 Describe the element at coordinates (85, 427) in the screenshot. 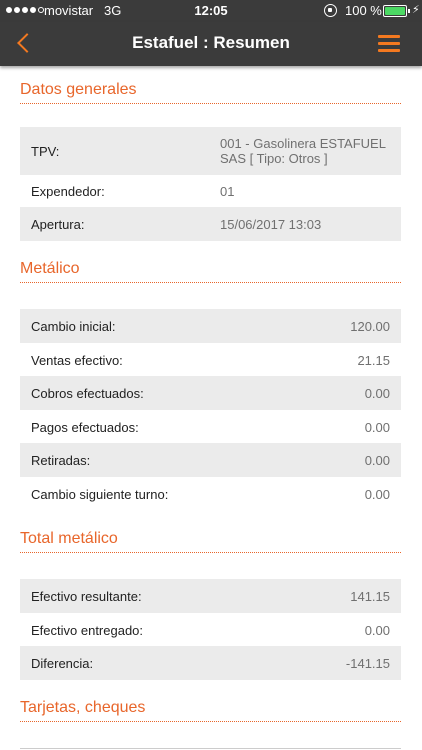

I see `row-label: Pagos efectuados:` at that location.